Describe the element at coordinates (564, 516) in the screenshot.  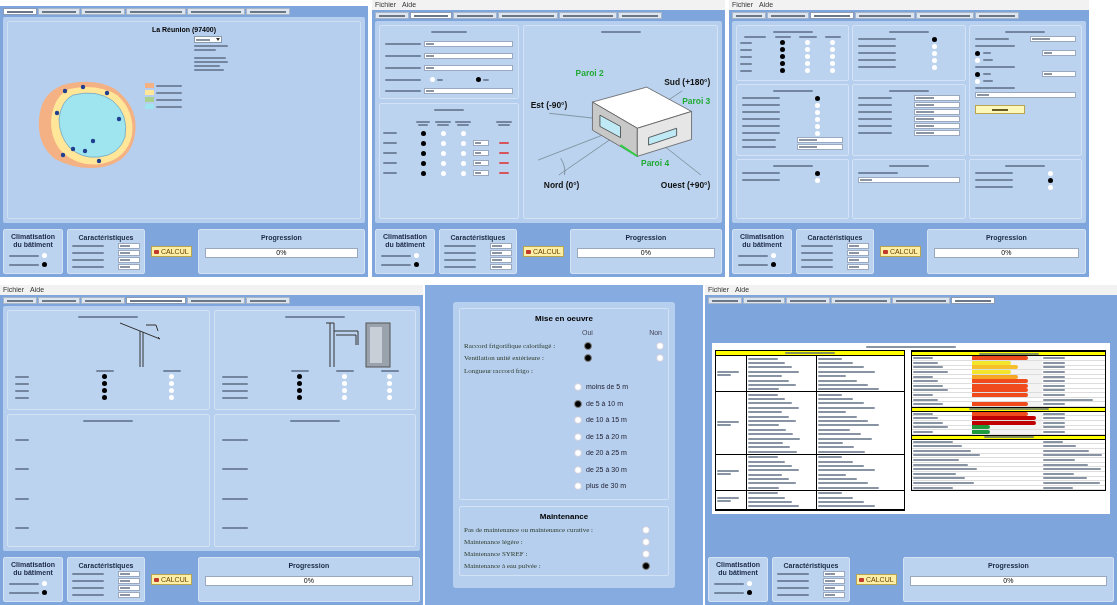
I see `section-title: Maintenance` at that location.